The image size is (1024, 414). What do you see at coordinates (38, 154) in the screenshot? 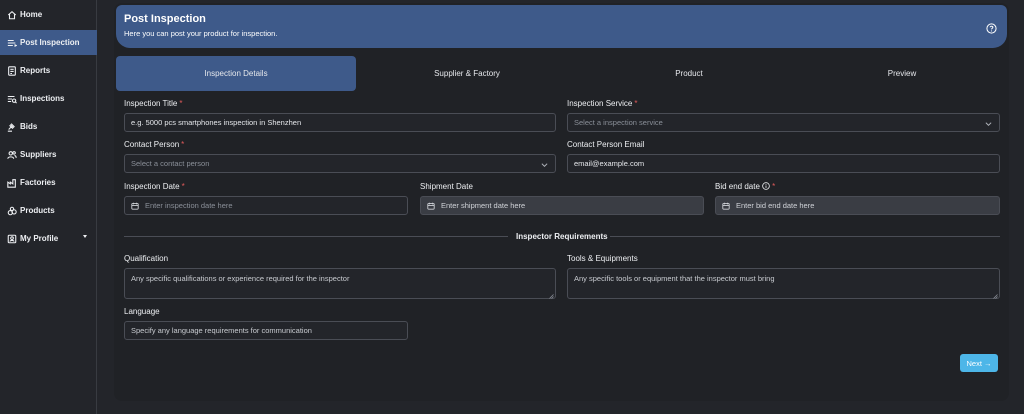
I see `sidebar-item-label: Suppliers` at bounding box center [38, 154].